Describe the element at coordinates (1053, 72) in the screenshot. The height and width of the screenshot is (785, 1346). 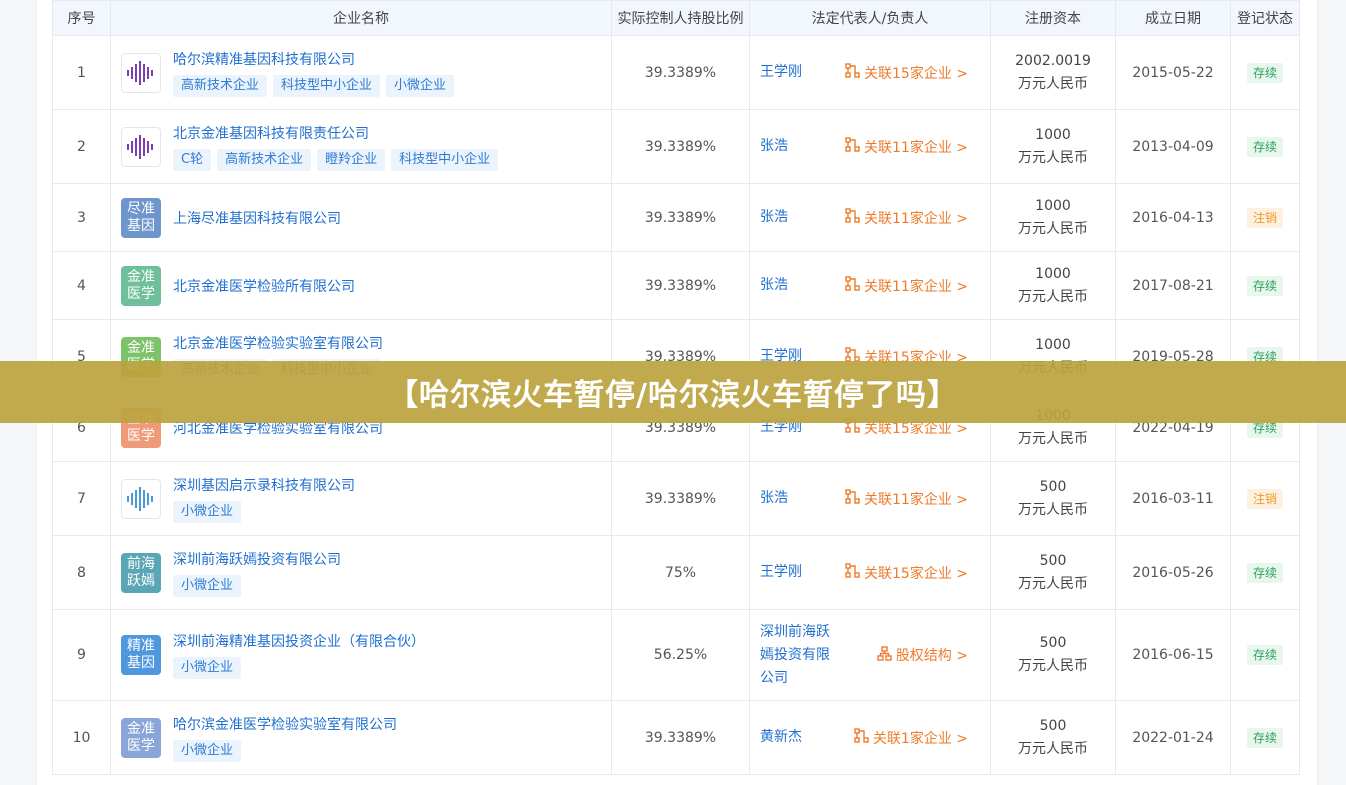
I see `registered-capital: 2002.0019 万元人民币` at that location.